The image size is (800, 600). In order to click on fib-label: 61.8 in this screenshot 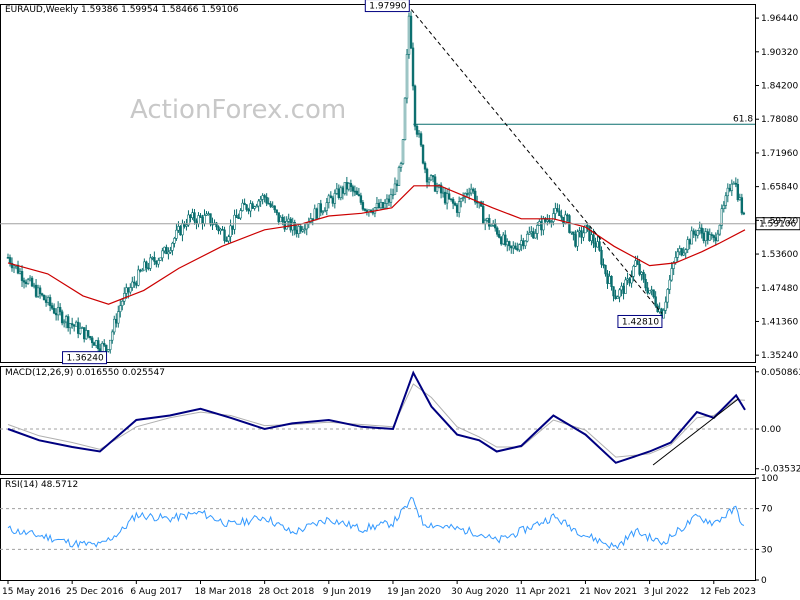, I will do `click(743, 119)`.